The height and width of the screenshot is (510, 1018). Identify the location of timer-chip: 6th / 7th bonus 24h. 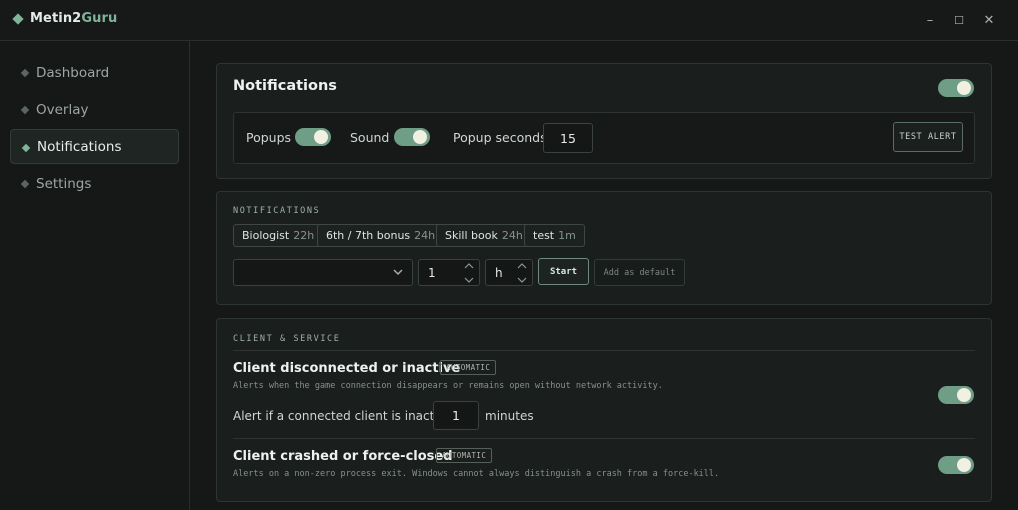
(381, 235).